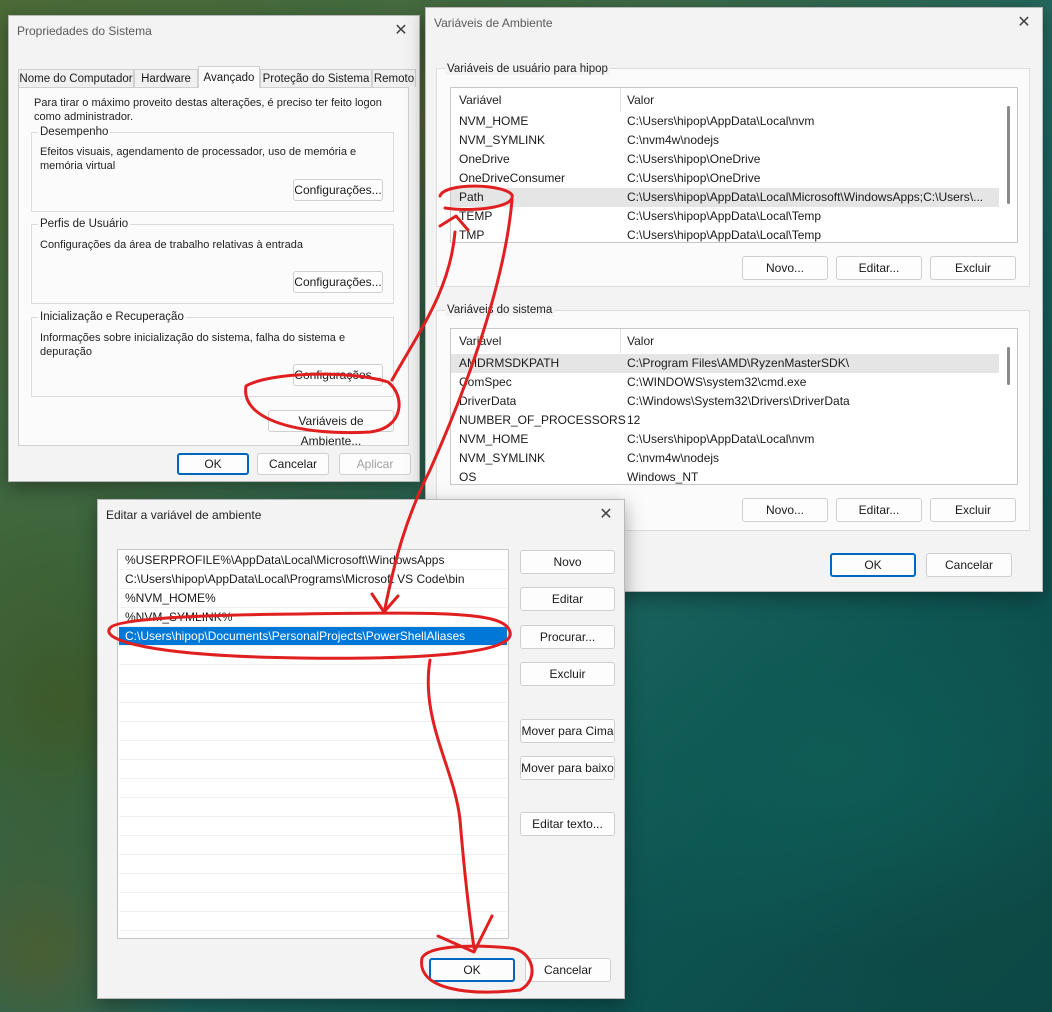  Describe the element at coordinates (725, 178) in the screenshot. I see `user-var-row: OneDriveConsumer C:\Users\hipop\OneDrive` at that location.